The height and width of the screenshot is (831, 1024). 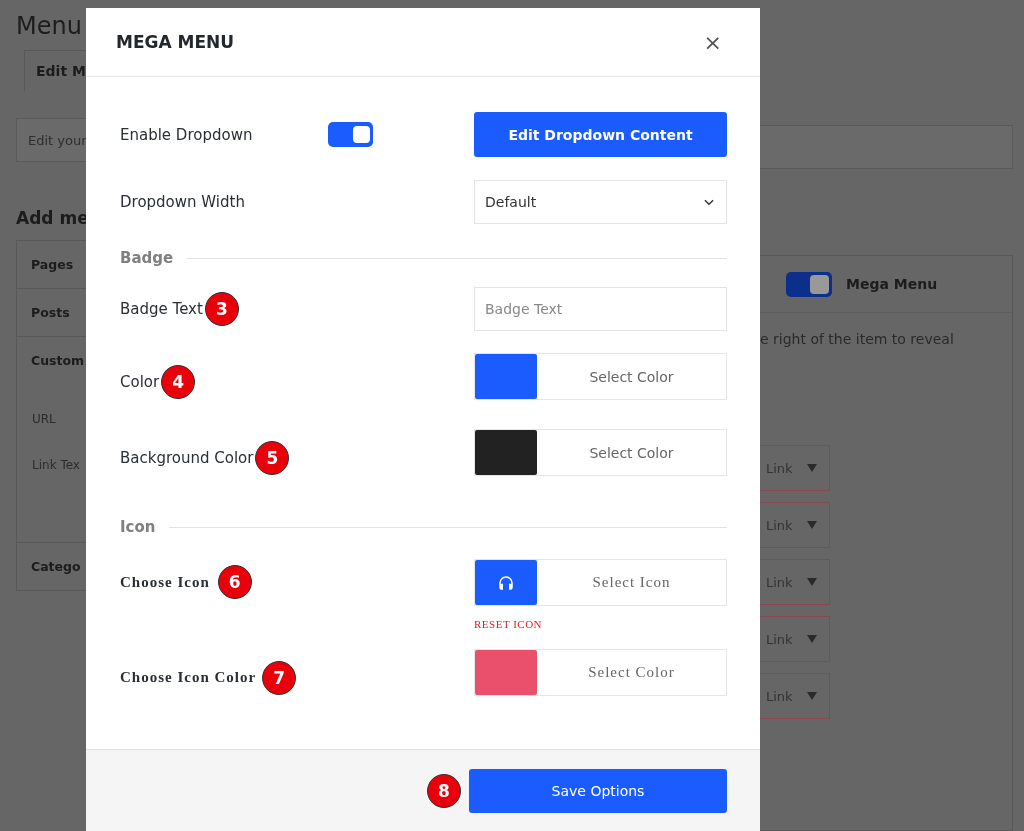 What do you see at coordinates (138, 527) in the screenshot?
I see `section-heading: Icon` at bounding box center [138, 527].